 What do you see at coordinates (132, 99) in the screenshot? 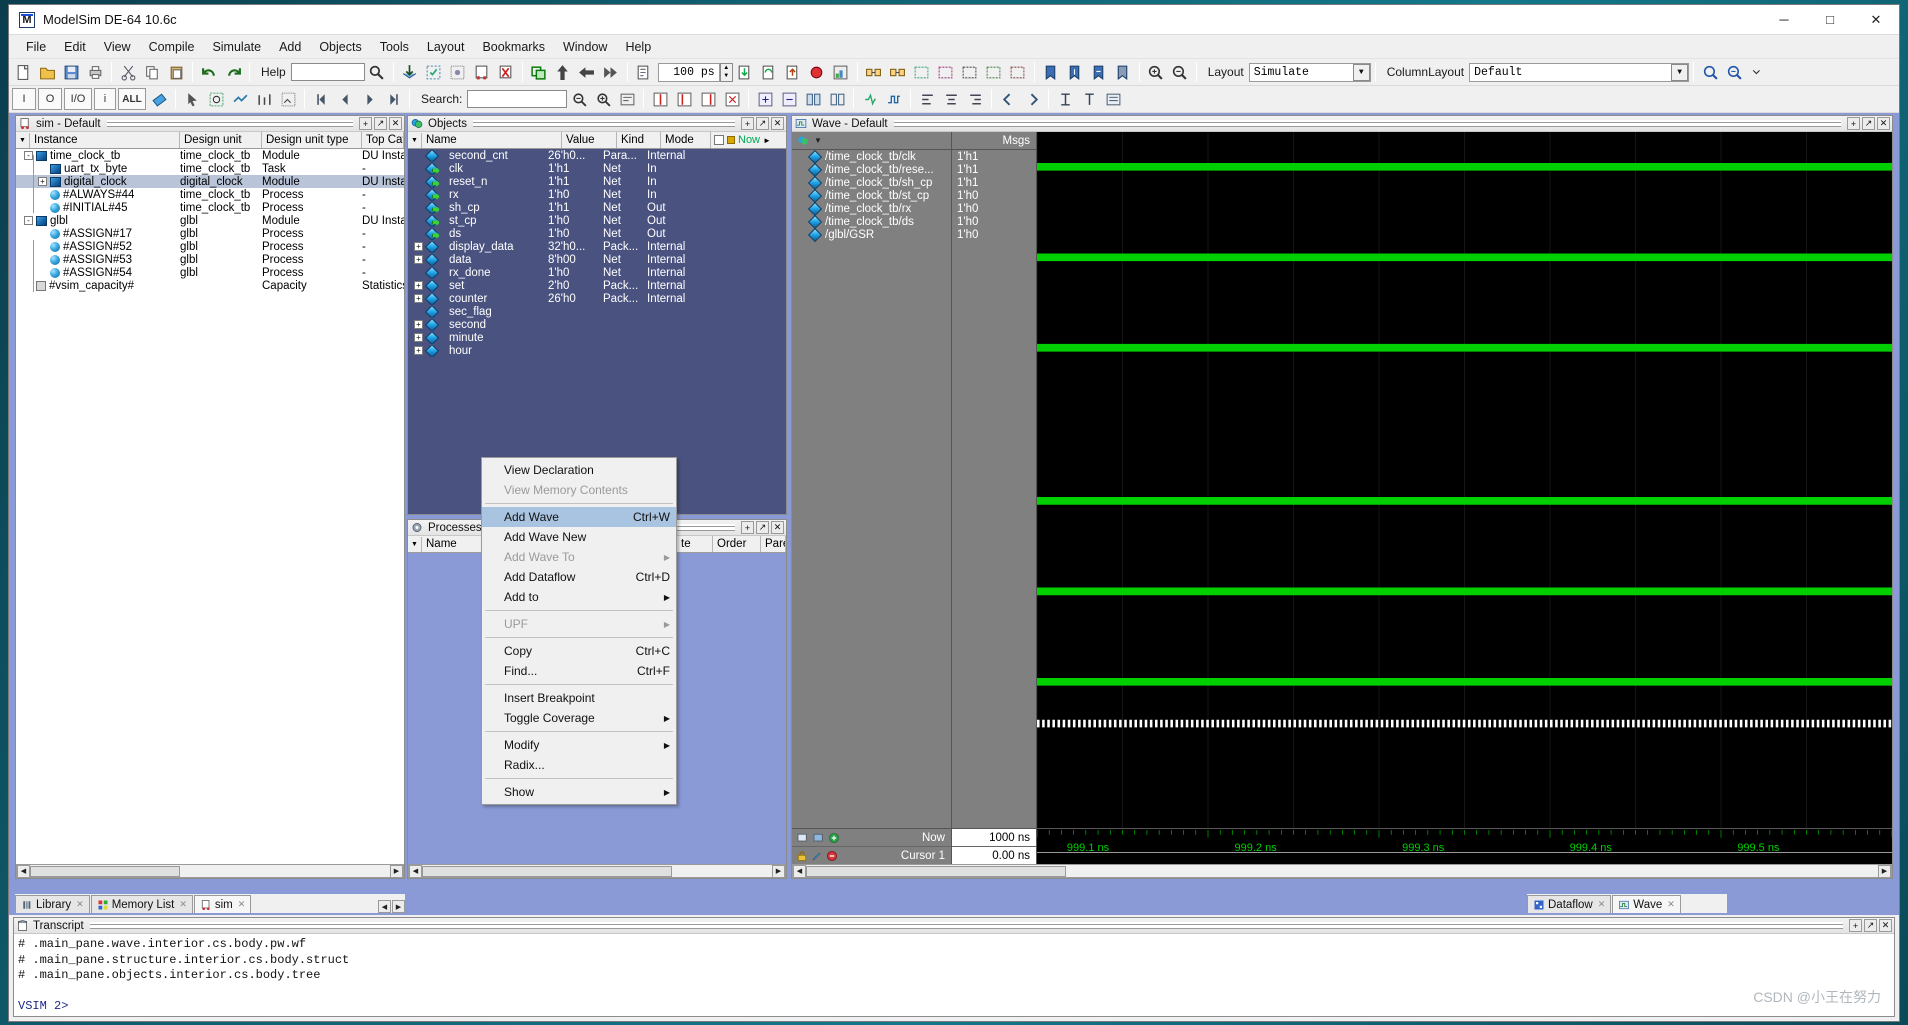
I see `radix-all-button: ALL` at bounding box center [132, 99].